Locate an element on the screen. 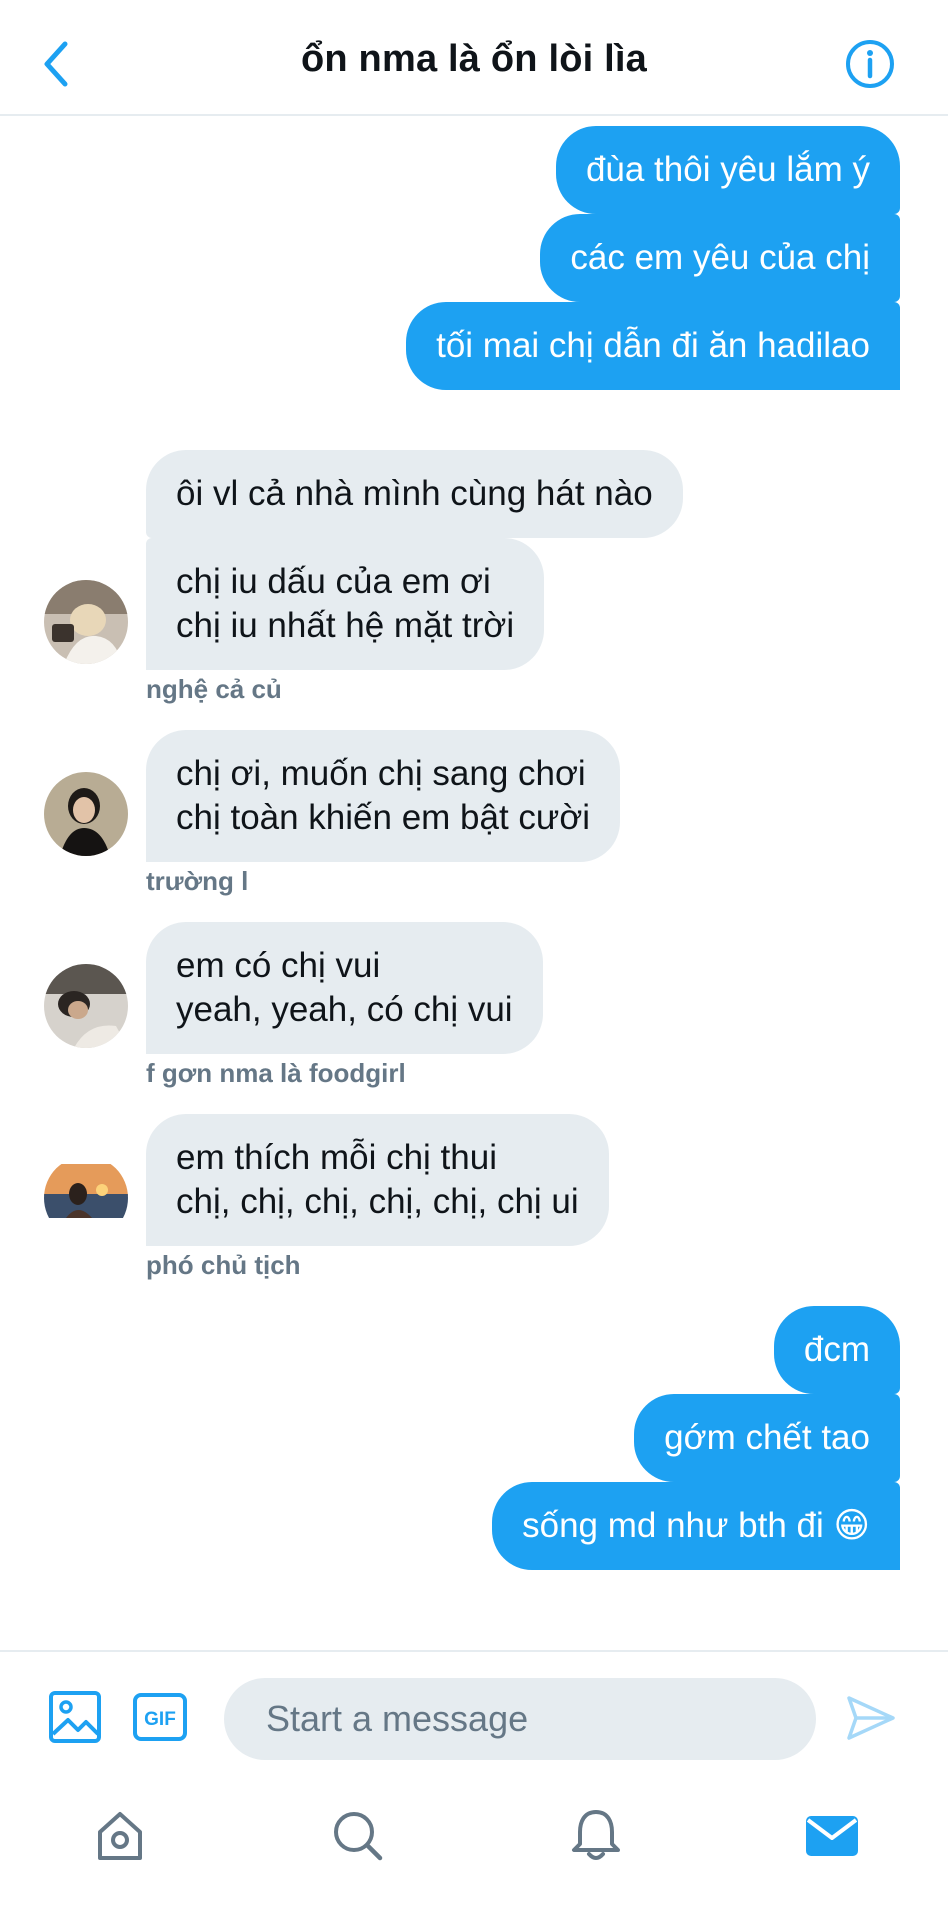  message-input is located at coordinates (520, 1719).